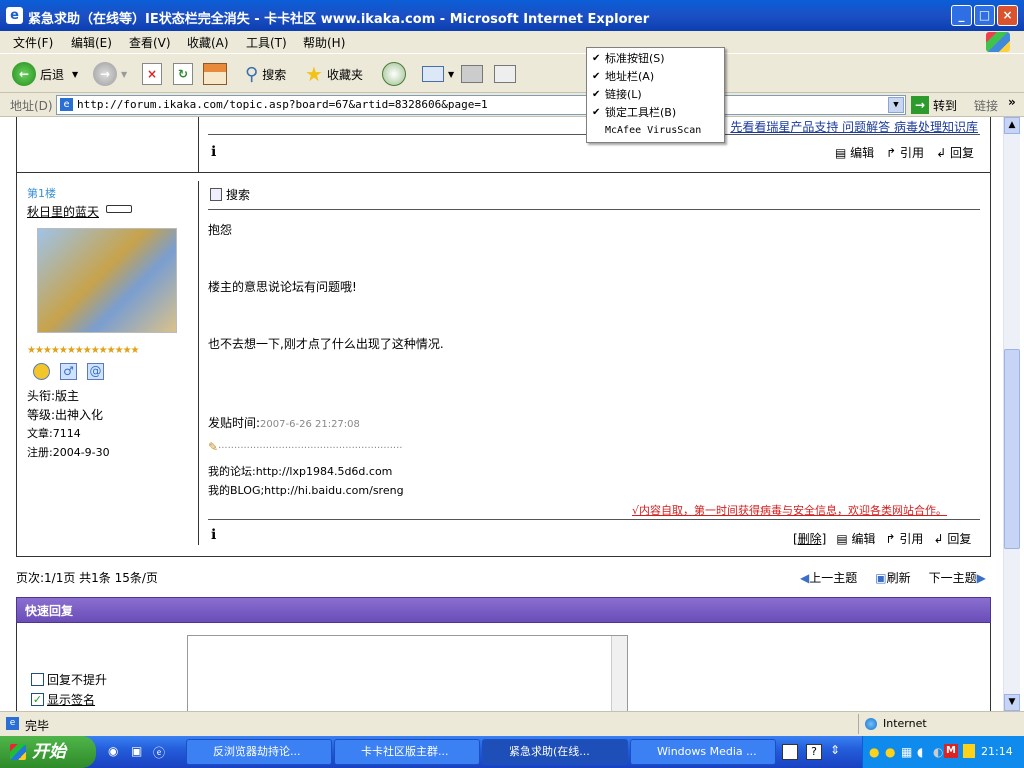 The height and width of the screenshot is (768, 1024). I want to click on history-icon, so click(394, 74).